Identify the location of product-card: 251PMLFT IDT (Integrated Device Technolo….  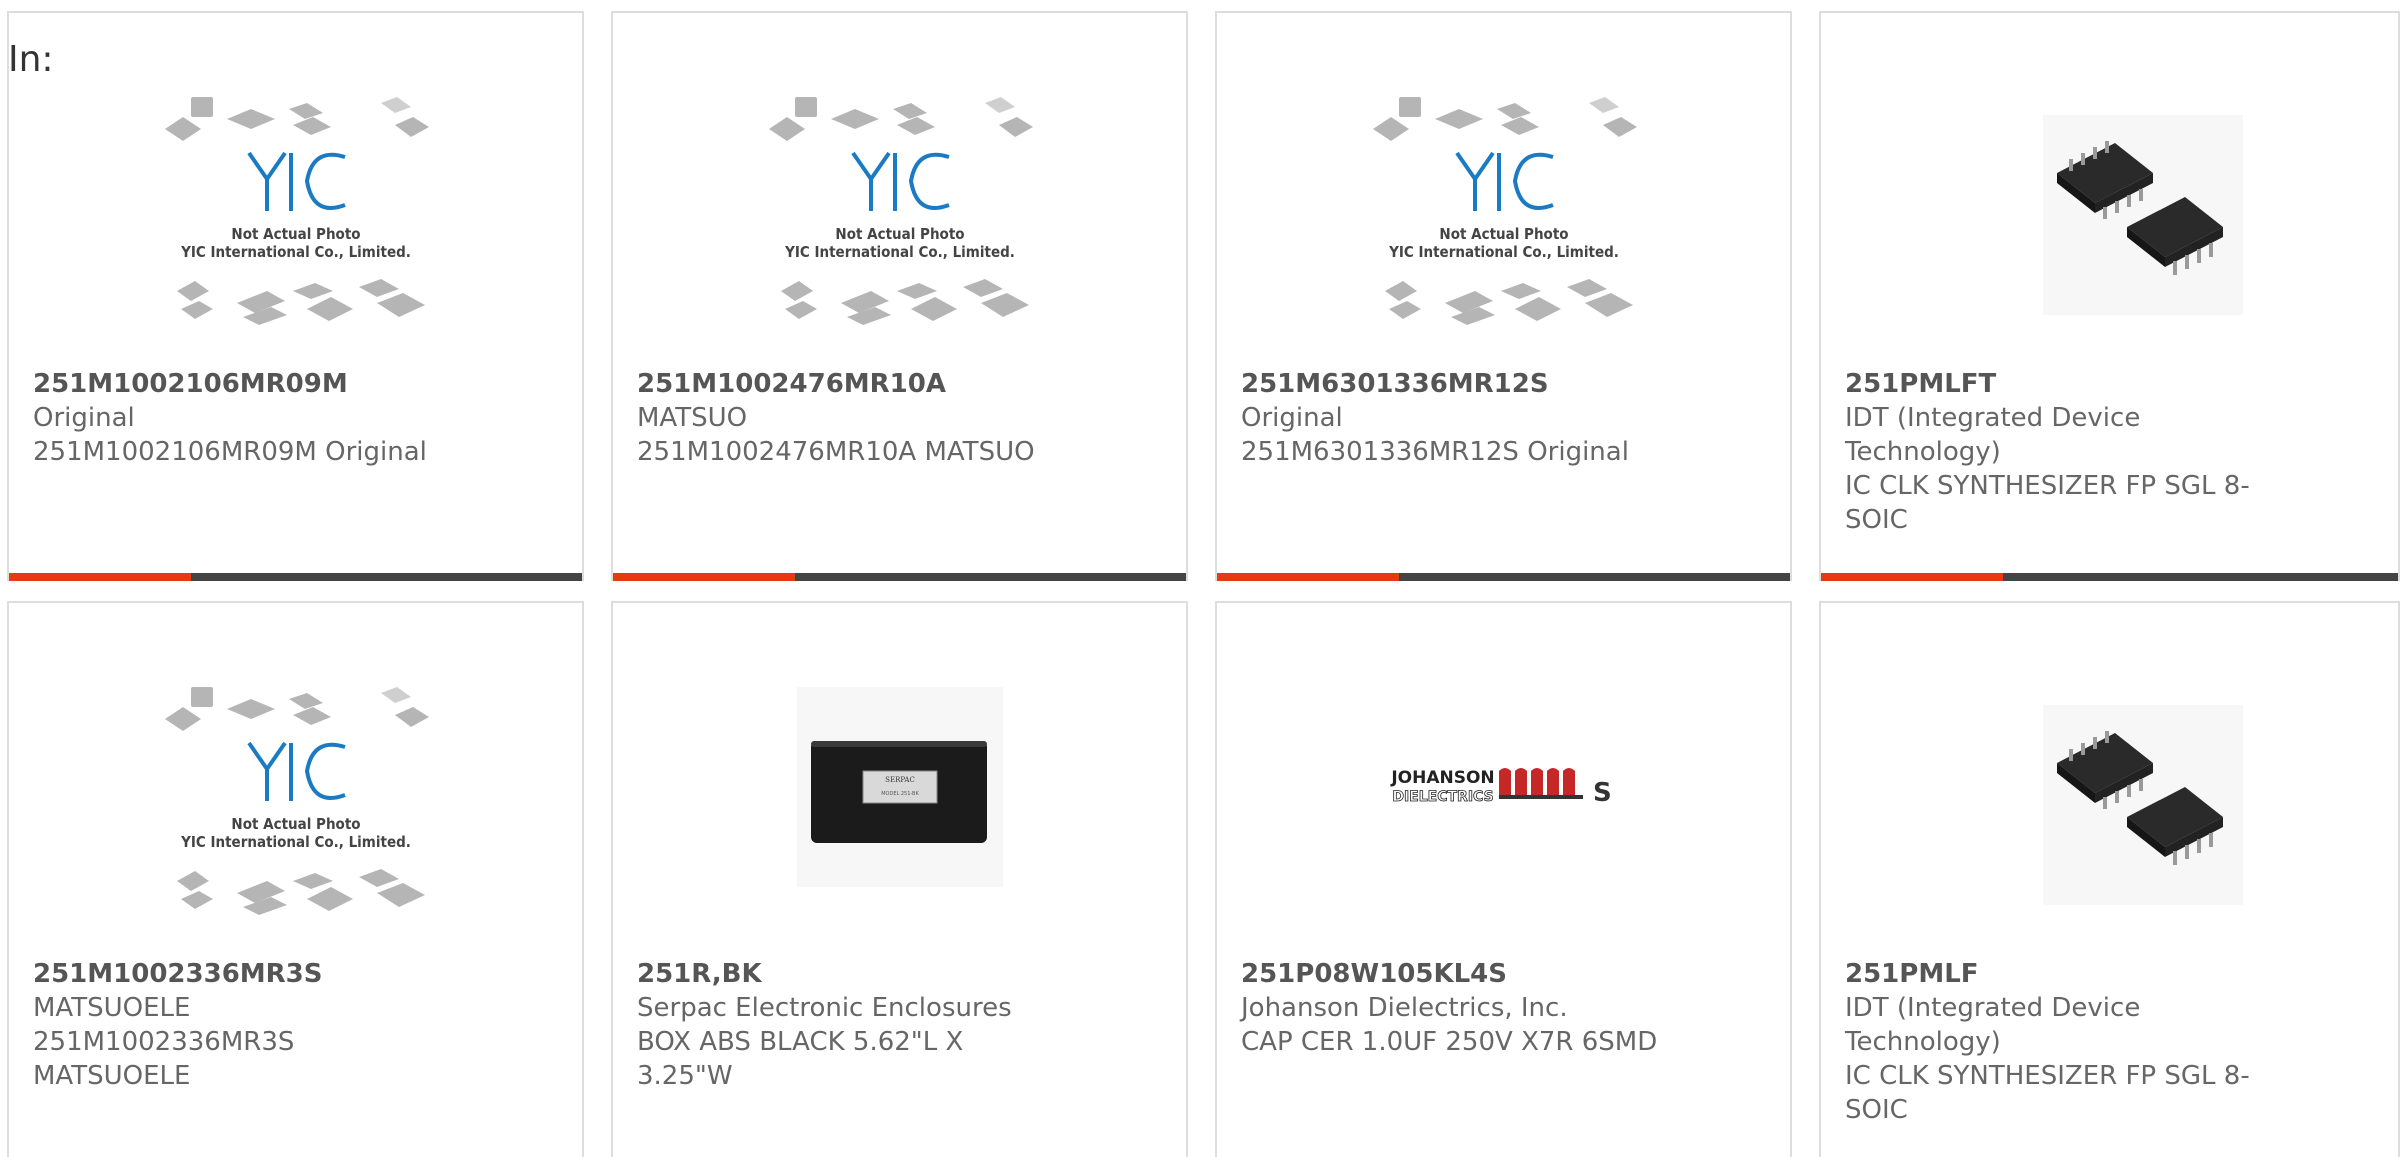
(2109, 296).